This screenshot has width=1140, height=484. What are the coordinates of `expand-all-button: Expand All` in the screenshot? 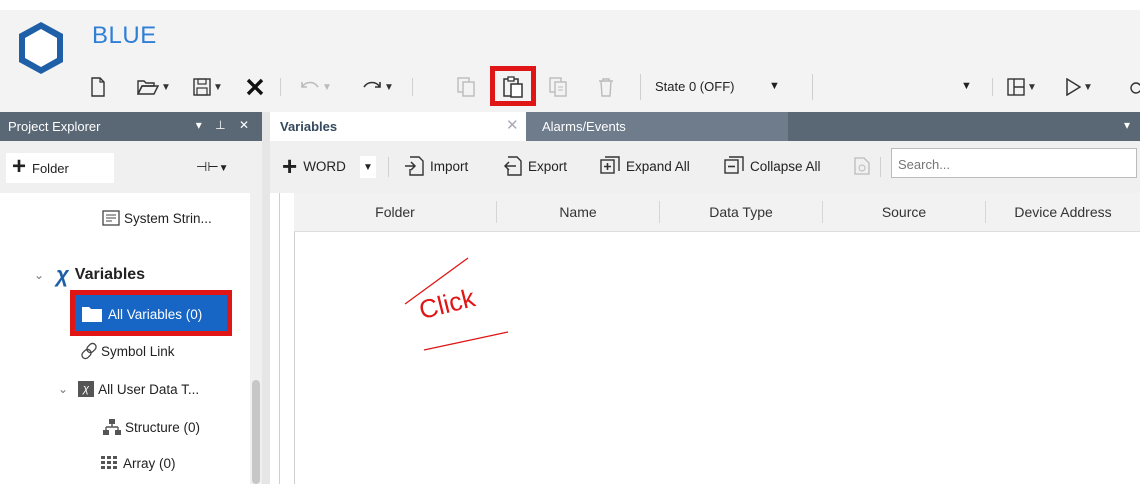 It's located at (645, 166).